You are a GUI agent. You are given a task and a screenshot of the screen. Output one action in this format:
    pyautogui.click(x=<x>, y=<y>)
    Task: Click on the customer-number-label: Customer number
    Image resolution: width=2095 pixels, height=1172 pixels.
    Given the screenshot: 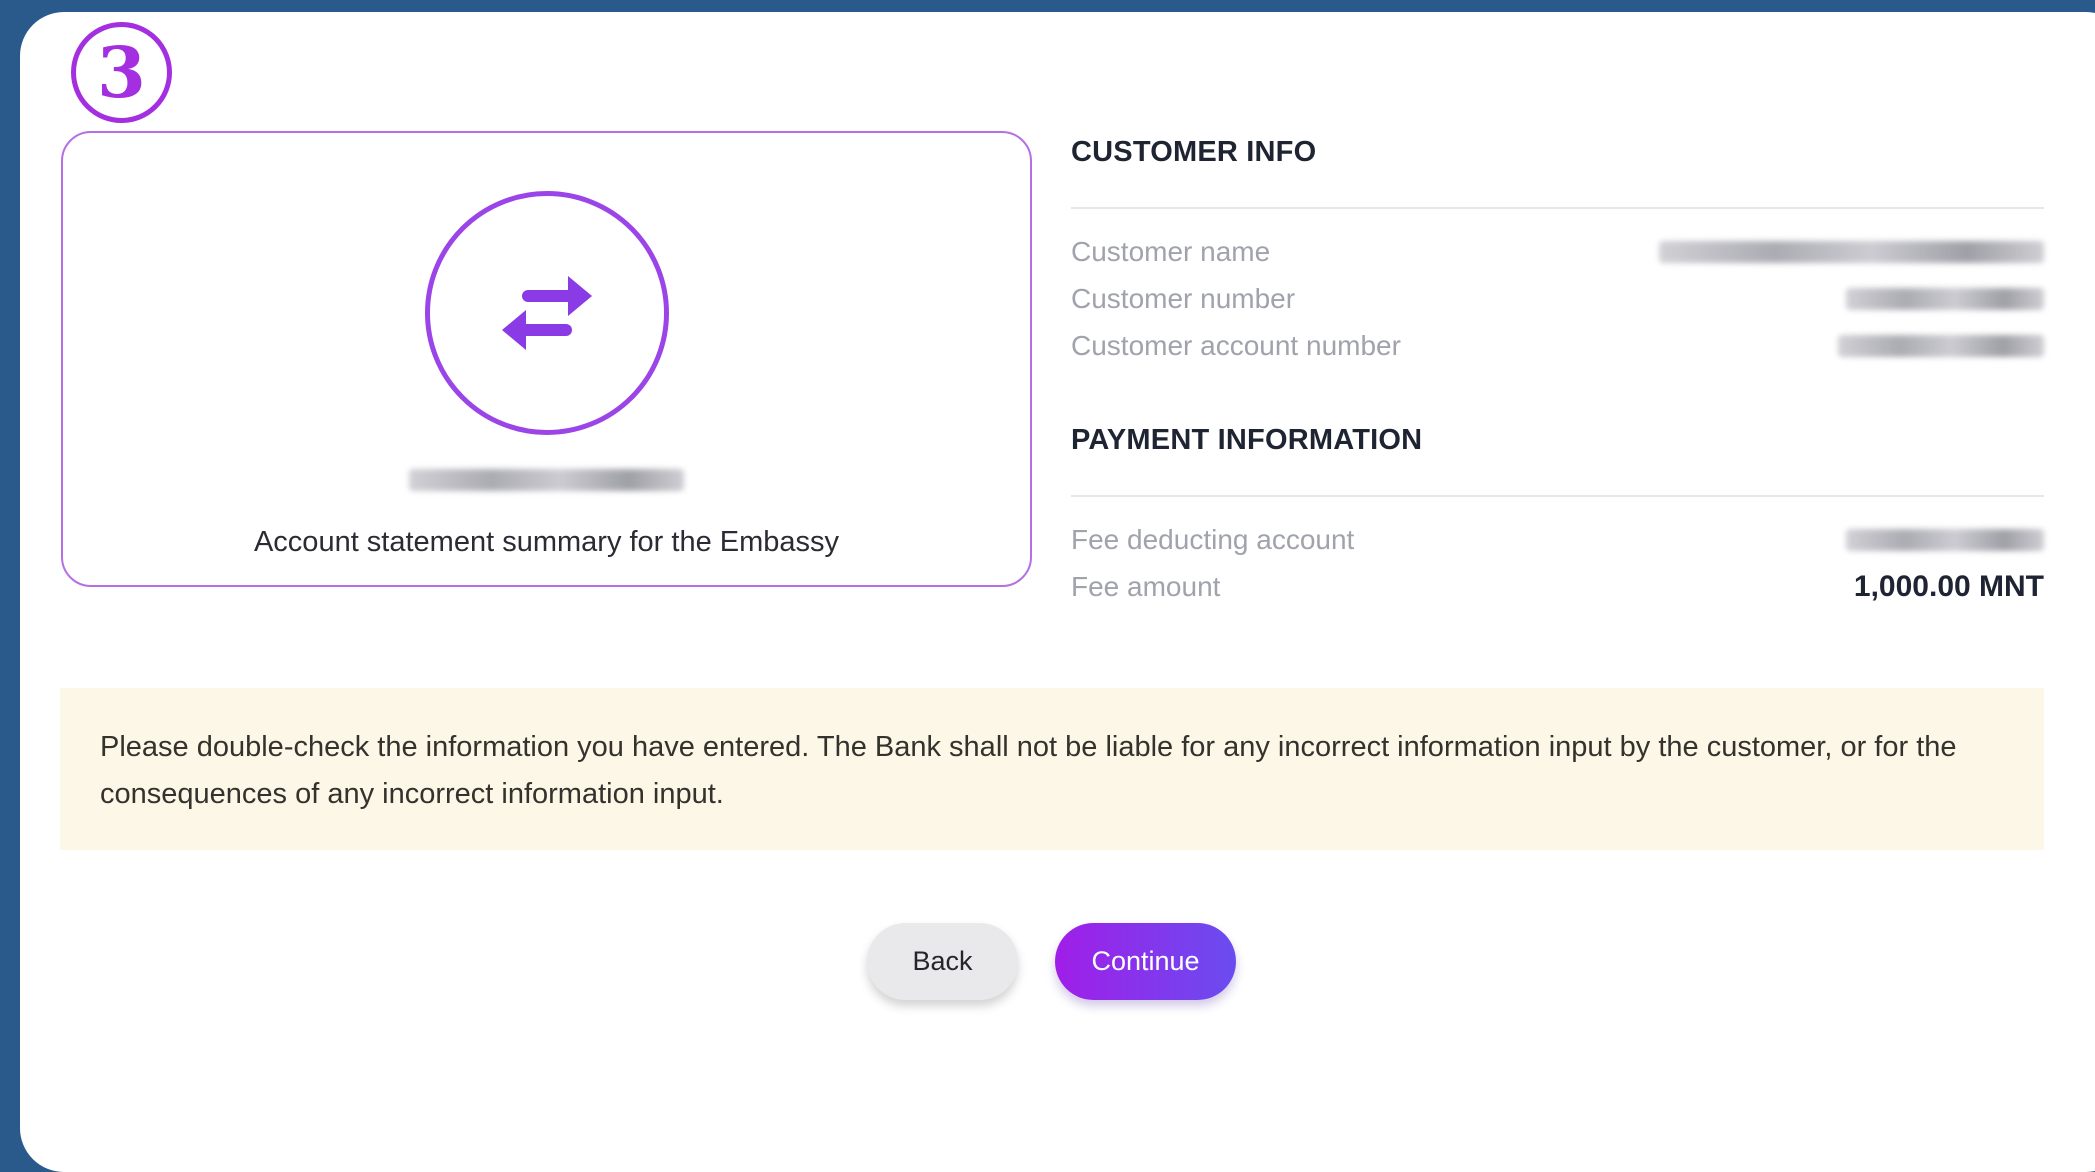 What is the action you would take?
    pyautogui.click(x=1183, y=298)
    